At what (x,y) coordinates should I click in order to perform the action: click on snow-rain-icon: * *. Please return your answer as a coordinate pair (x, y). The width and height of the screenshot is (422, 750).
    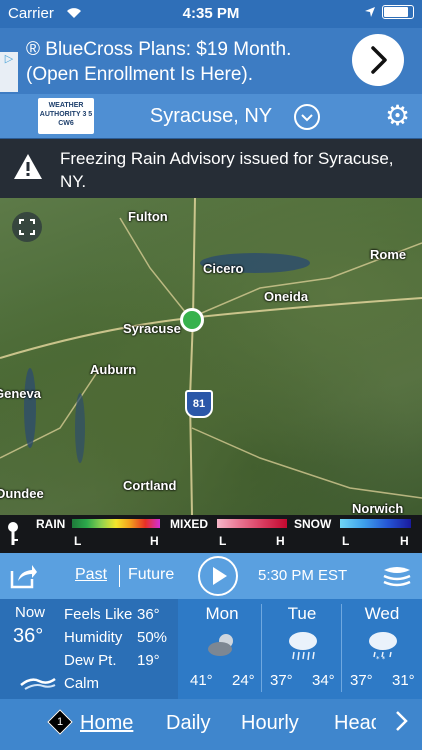
    Looking at the image, I should click on (383, 647).